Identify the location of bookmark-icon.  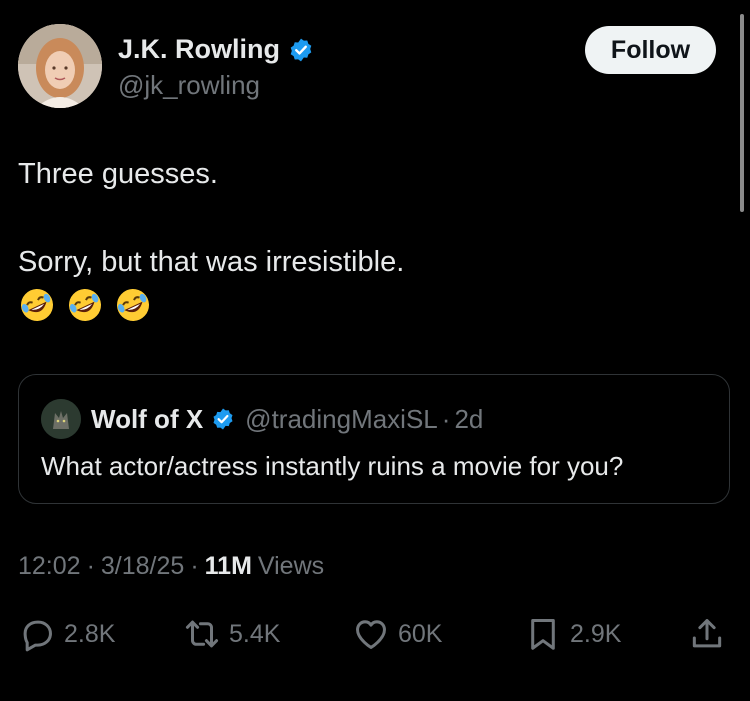
(543, 634).